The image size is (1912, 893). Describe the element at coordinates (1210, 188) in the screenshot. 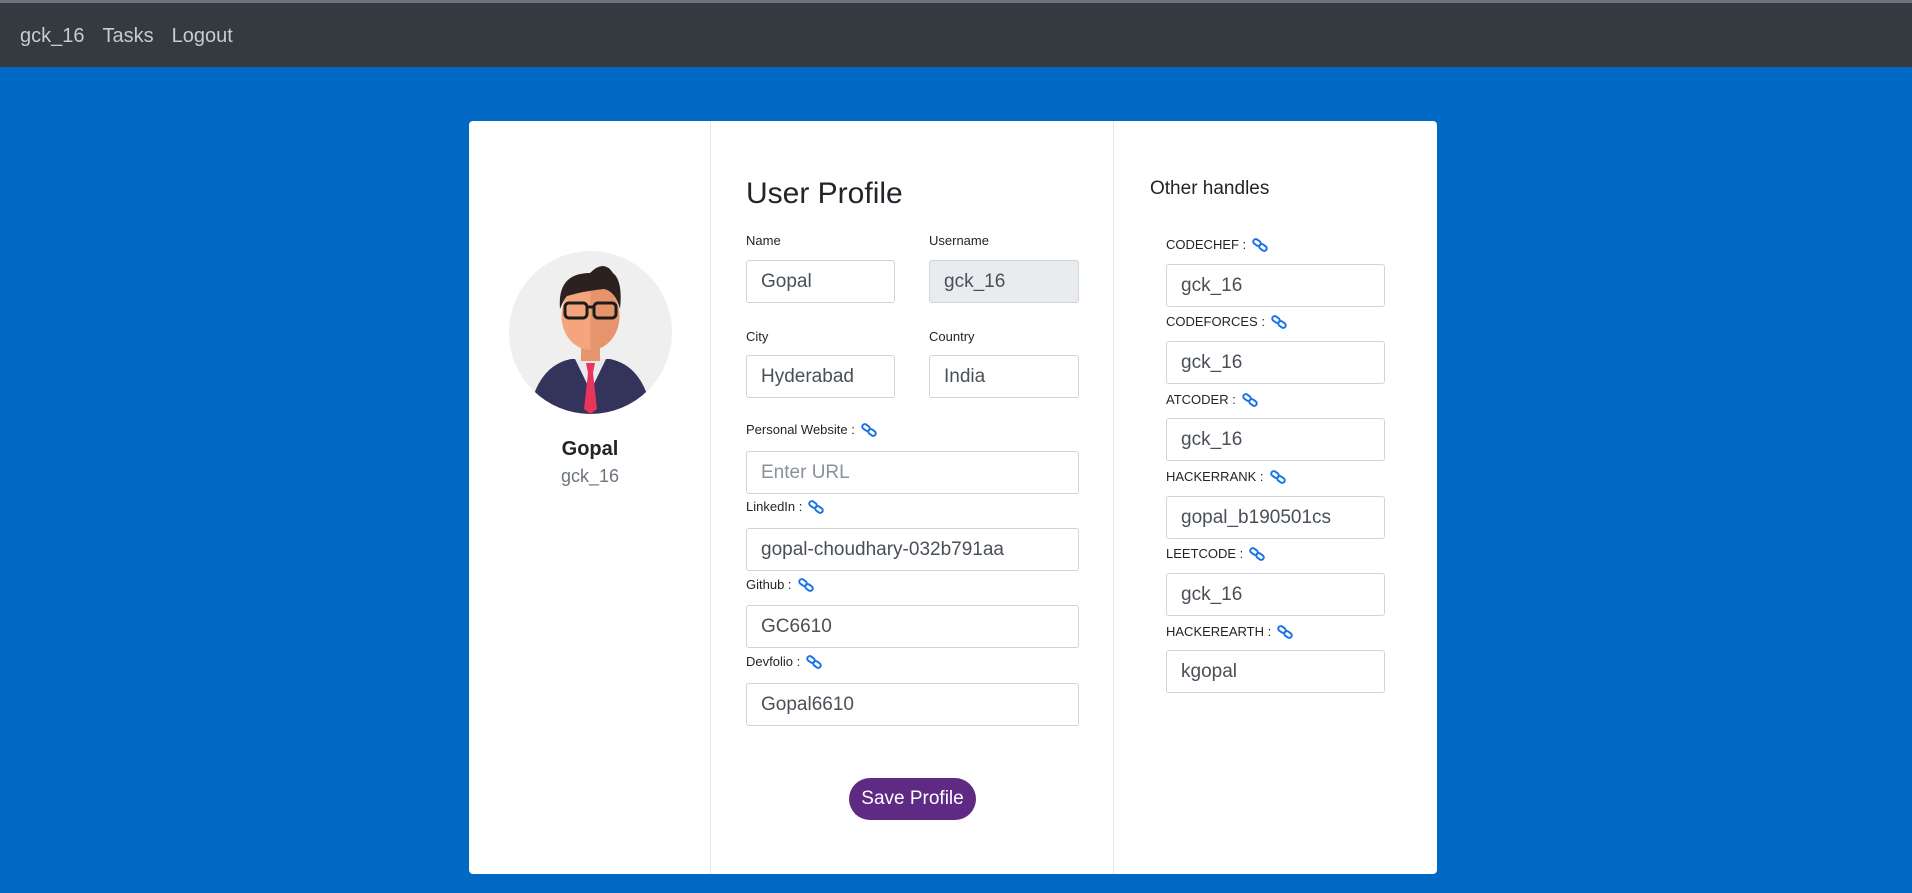

I see `other-handles-title: Other handles` at that location.